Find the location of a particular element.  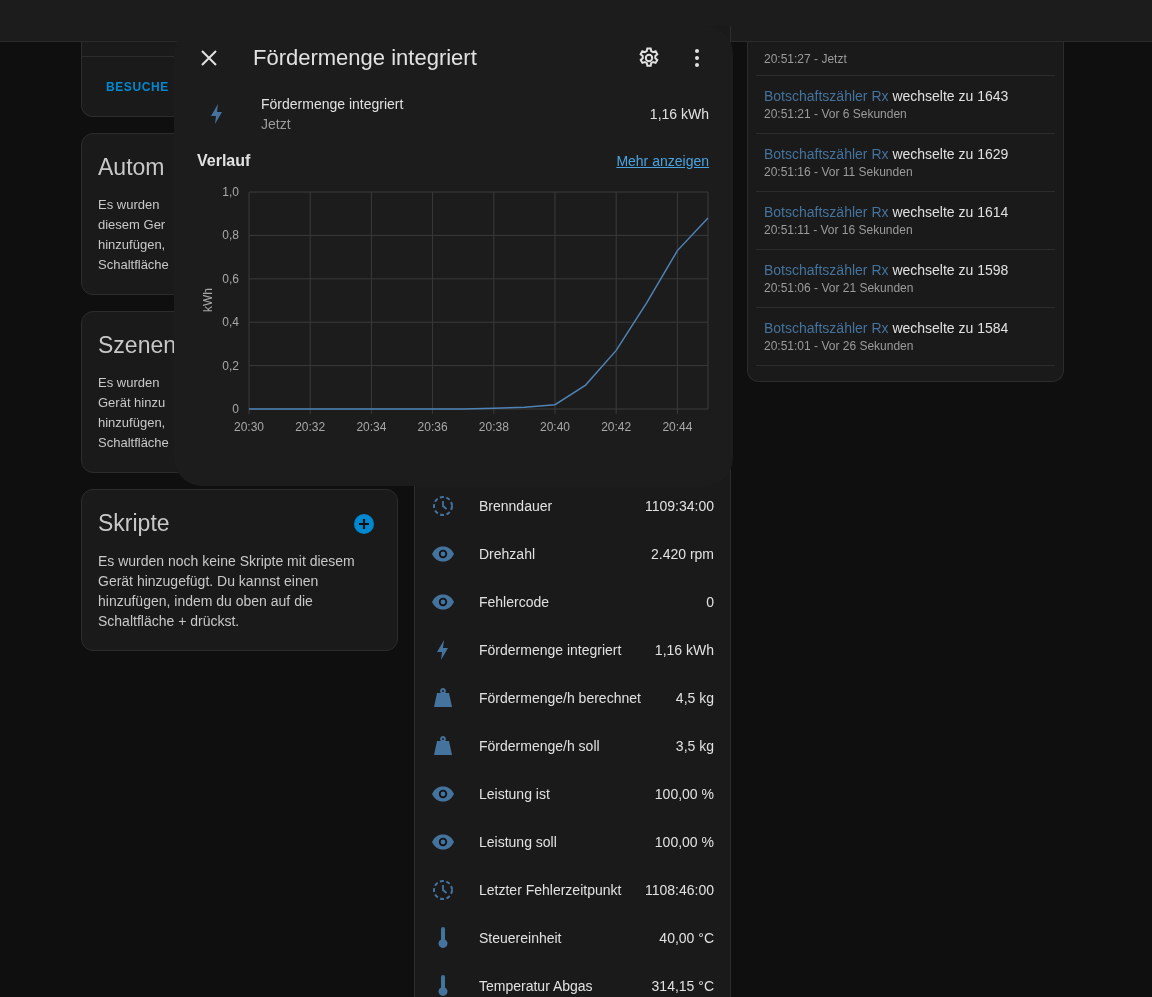

axis-label: 0,4 is located at coordinates (230, 322).